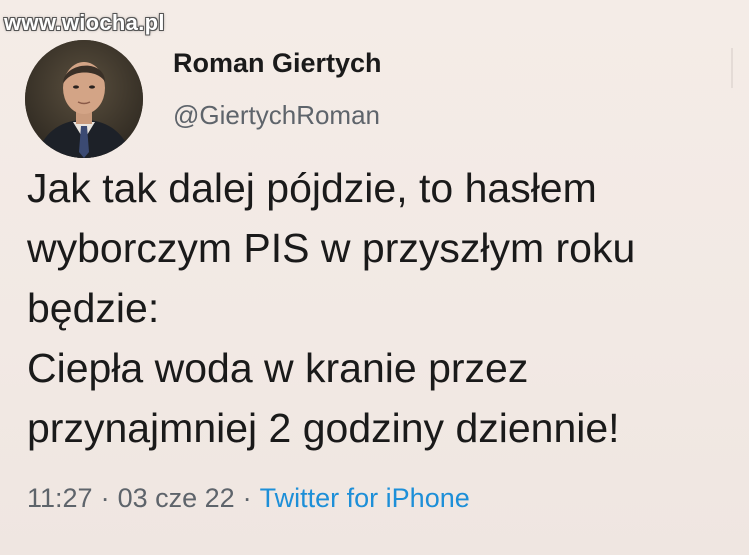  I want to click on tweet-time: 11:27, so click(60, 498).